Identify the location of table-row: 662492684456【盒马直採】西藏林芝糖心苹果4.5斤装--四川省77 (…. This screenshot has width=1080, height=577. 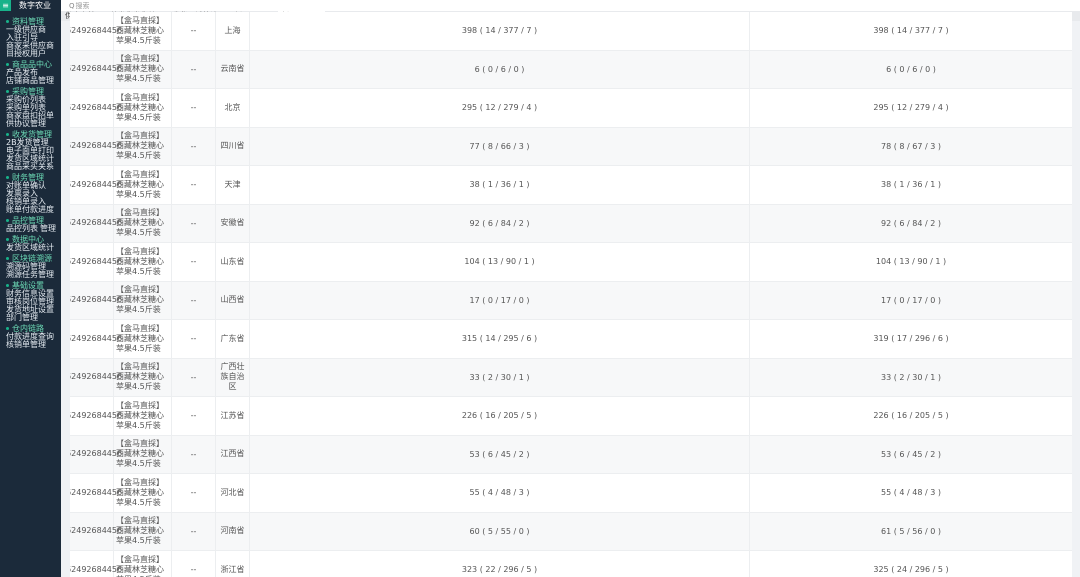
(571, 146).